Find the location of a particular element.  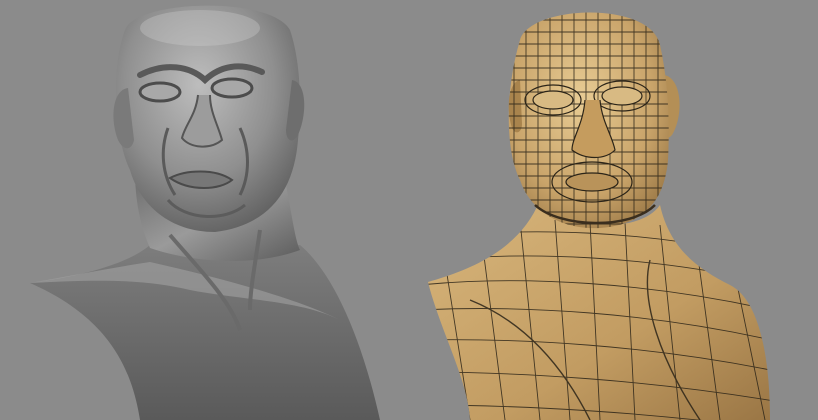

sculpt-eye-right is located at coordinates (232, 88).